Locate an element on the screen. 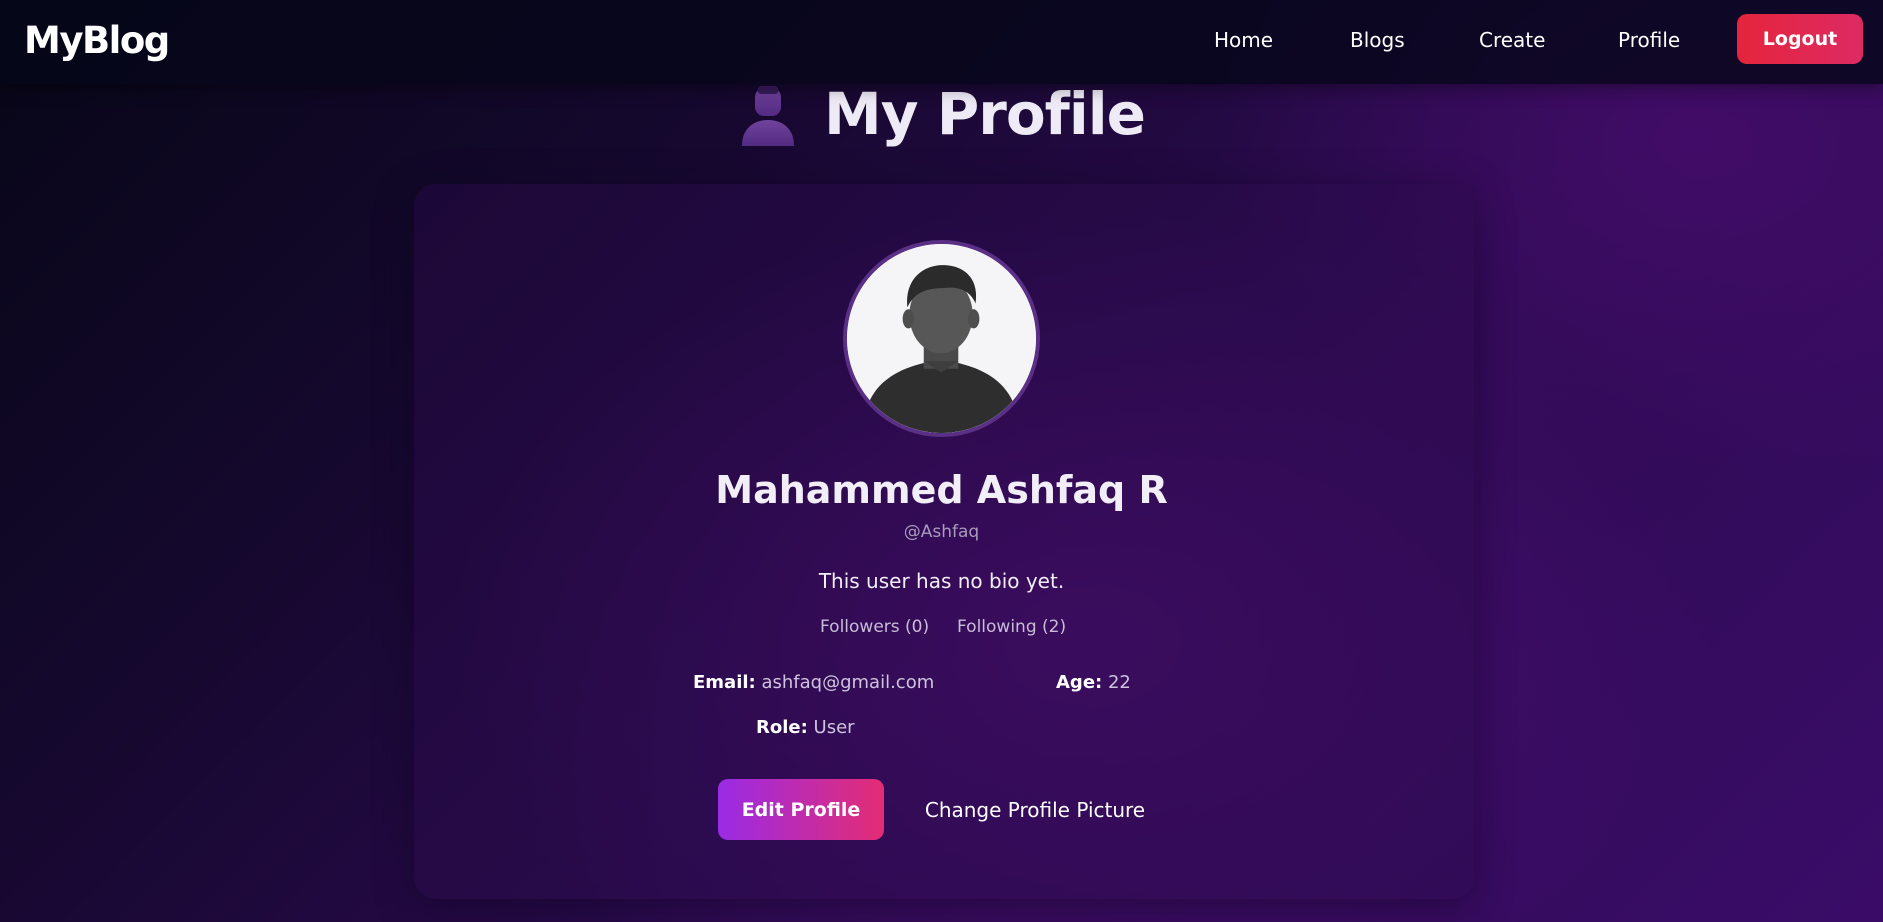 The image size is (1883, 922). page-title: My Profile is located at coordinates (984, 114).